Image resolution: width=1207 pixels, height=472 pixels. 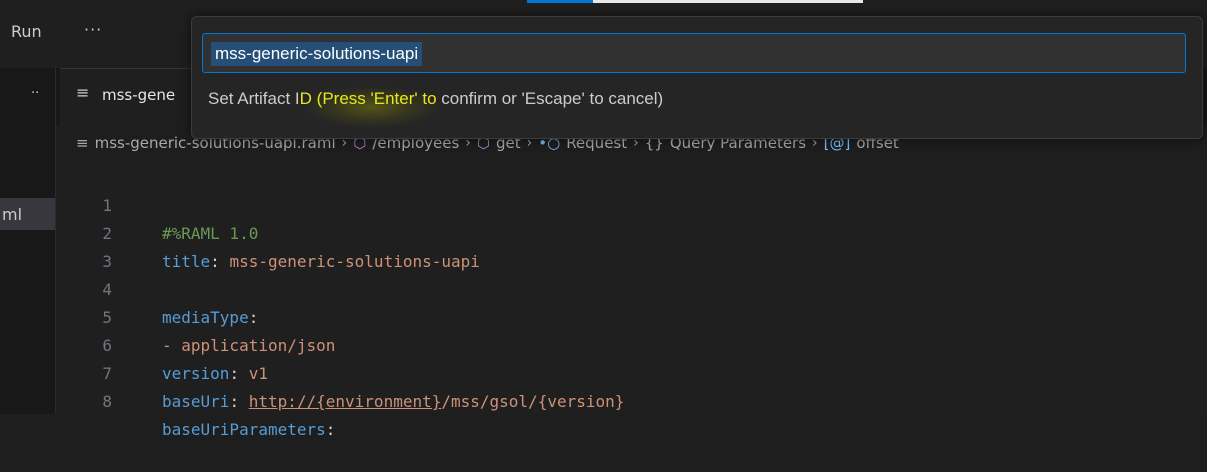 What do you see at coordinates (196, 401) in the screenshot?
I see `yaml-key: baseUri` at bounding box center [196, 401].